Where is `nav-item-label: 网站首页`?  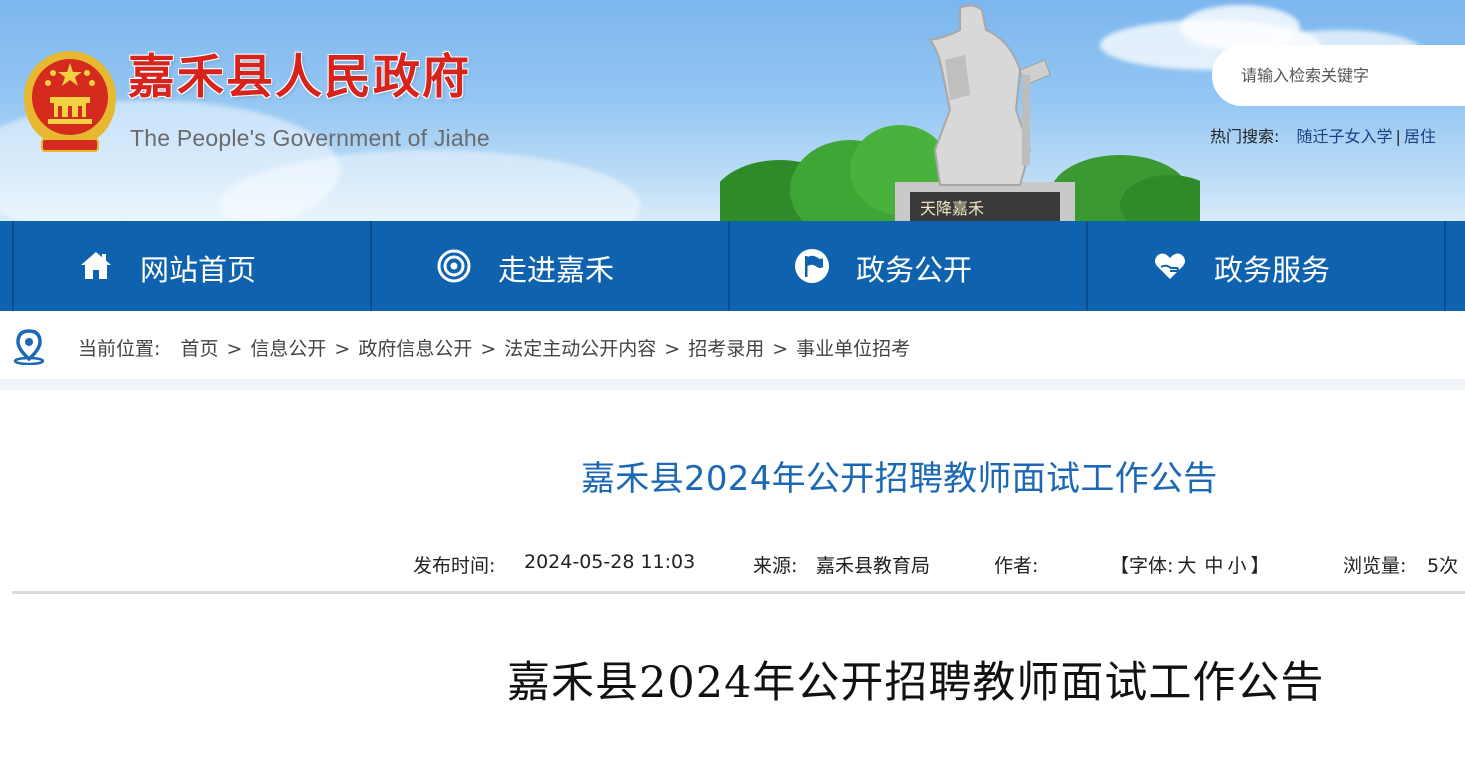 nav-item-label: 网站首页 is located at coordinates (198, 270).